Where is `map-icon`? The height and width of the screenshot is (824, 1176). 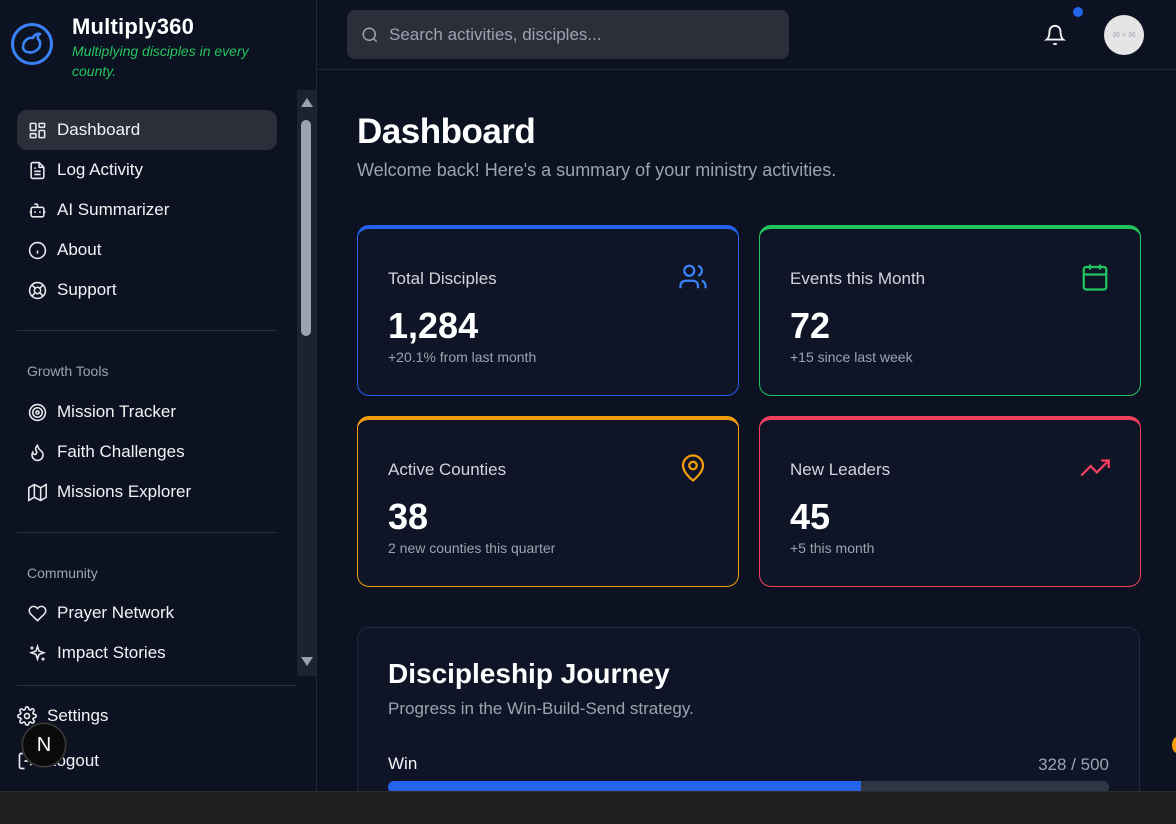
map-icon is located at coordinates (37, 492).